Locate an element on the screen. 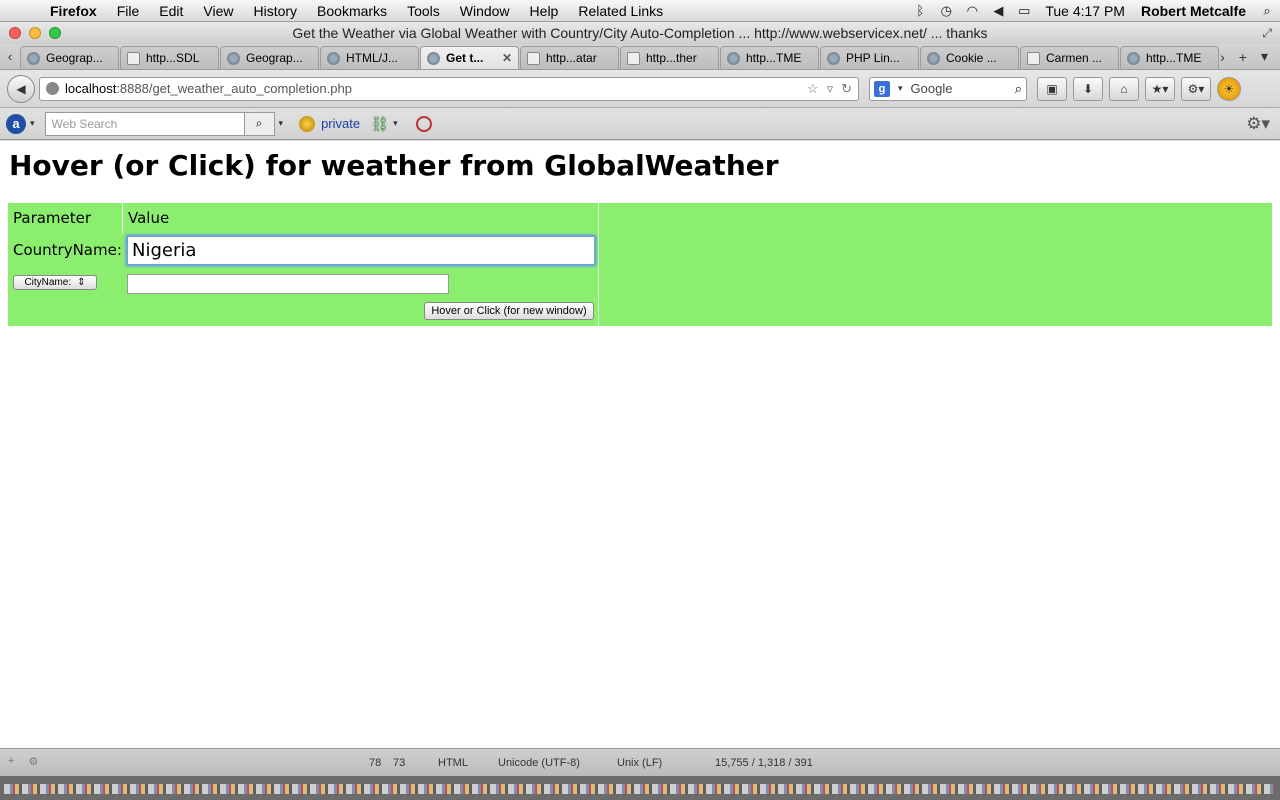 The height and width of the screenshot is (800, 1280). ask-dropdown-icon: ▾ is located at coordinates (32, 123).